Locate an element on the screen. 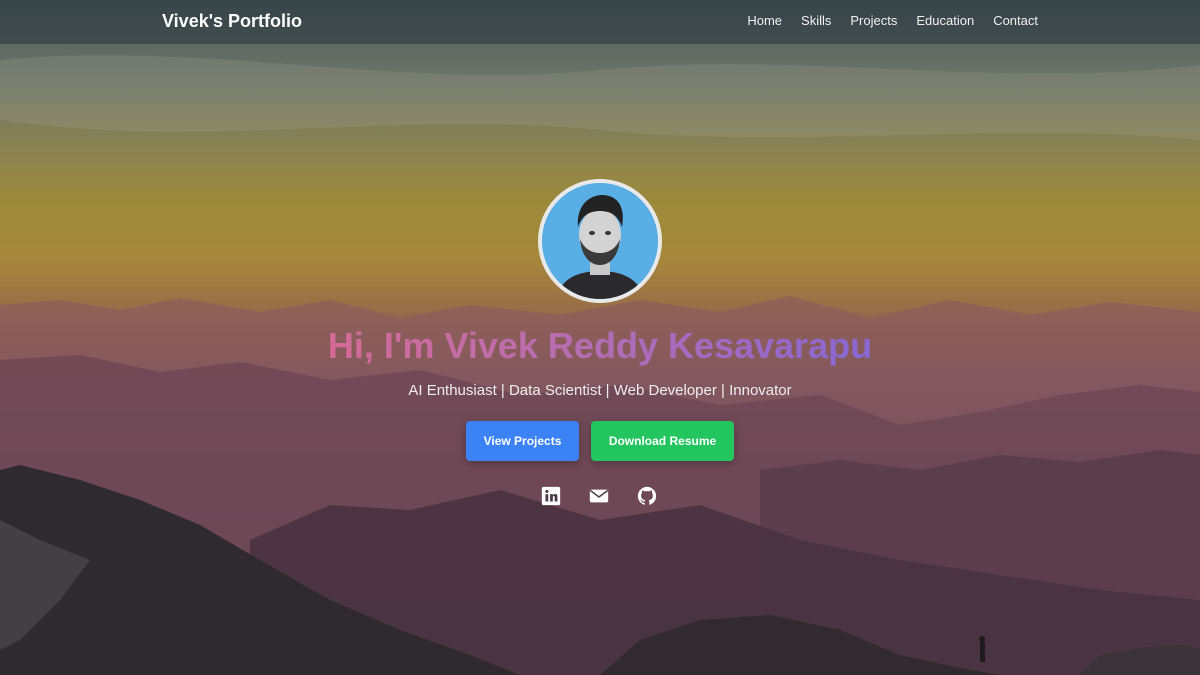 The height and width of the screenshot is (675, 1200). linkedin-icon is located at coordinates (551, 496).